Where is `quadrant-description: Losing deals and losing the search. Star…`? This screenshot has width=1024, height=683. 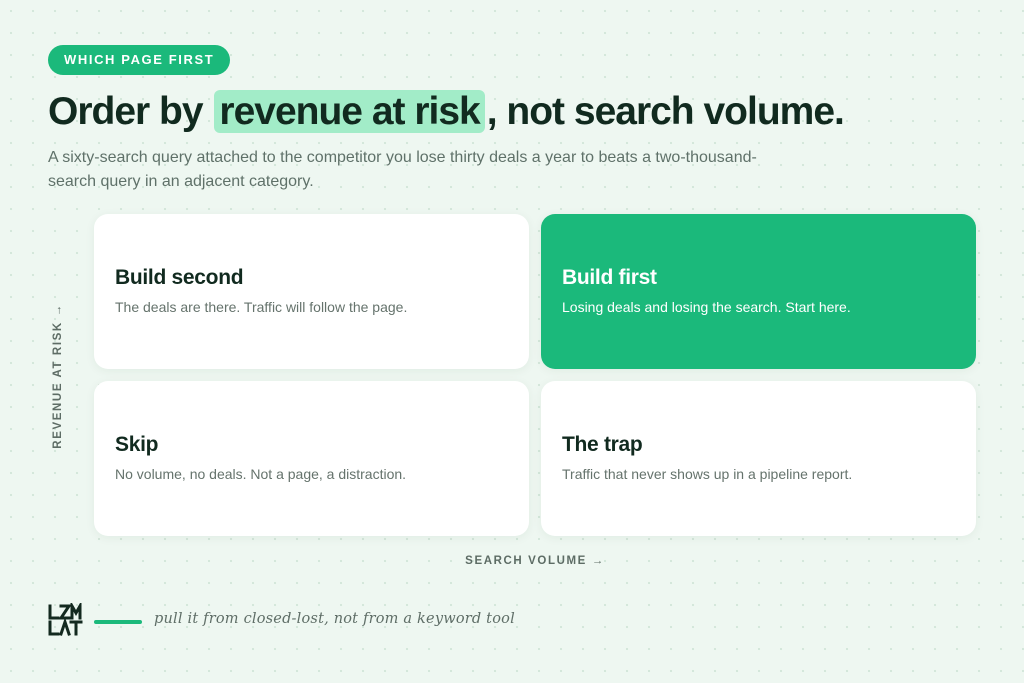
quadrant-description: Losing deals and losing the search. Star… is located at coordinates (706, 307).